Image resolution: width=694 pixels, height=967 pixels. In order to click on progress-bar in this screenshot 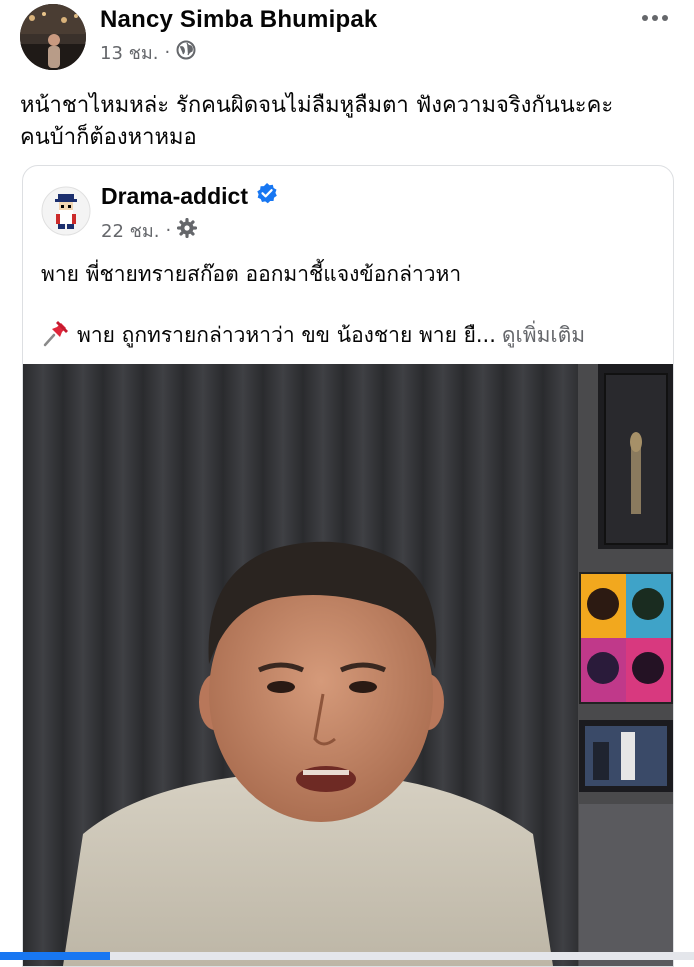, I will do `click(347, 956)`.